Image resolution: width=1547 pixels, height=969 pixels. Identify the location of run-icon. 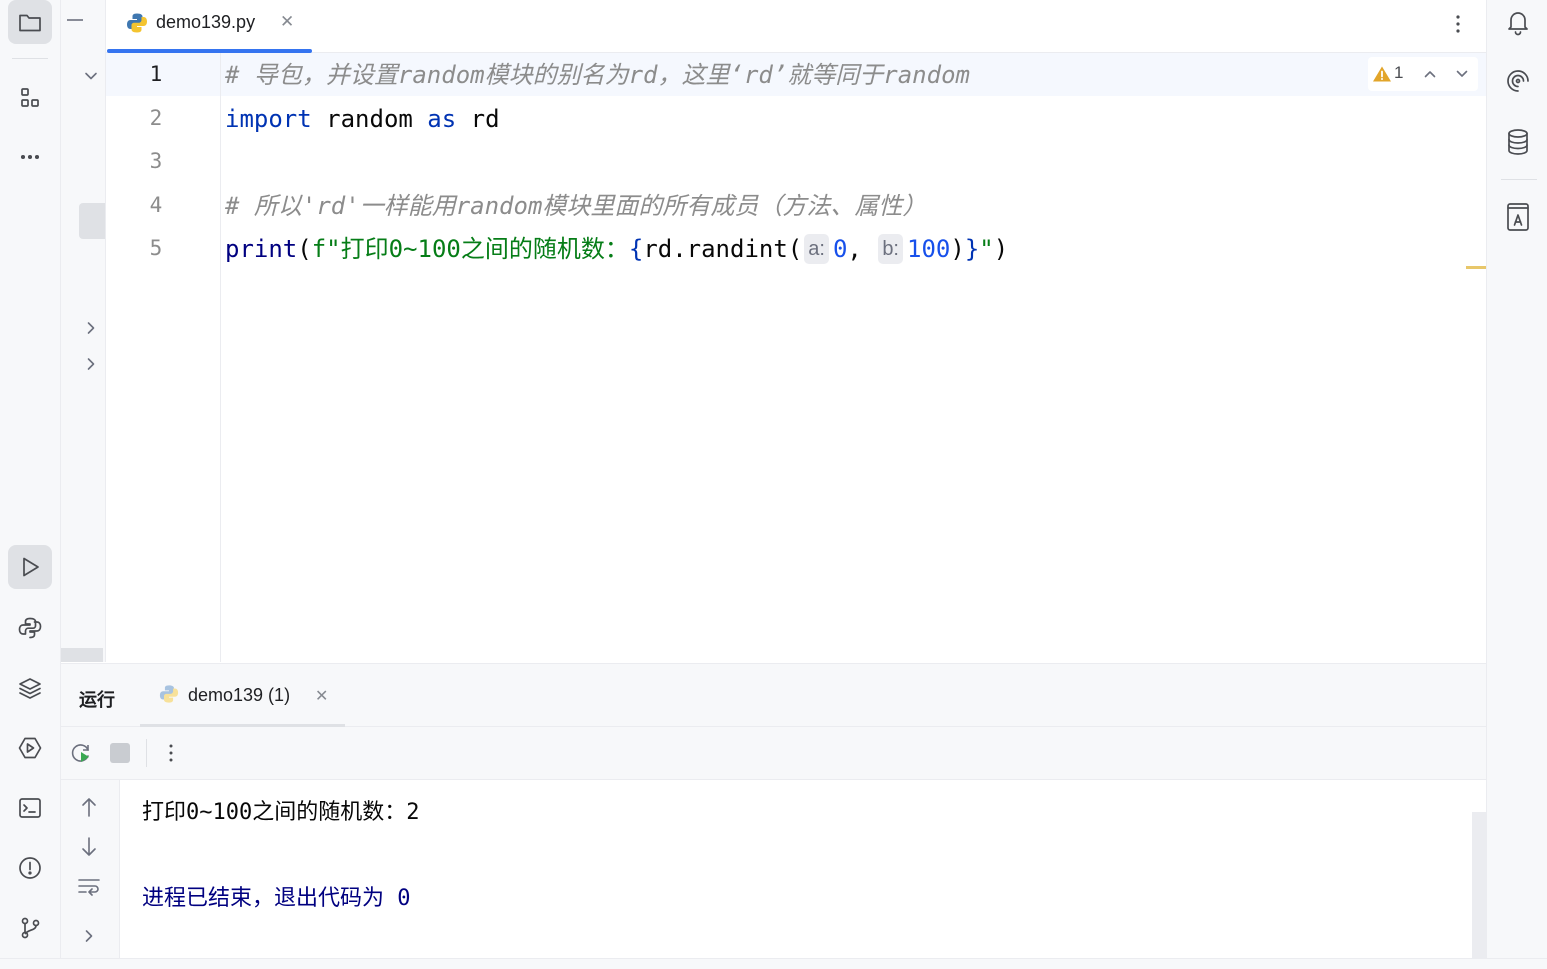
(30, 567).